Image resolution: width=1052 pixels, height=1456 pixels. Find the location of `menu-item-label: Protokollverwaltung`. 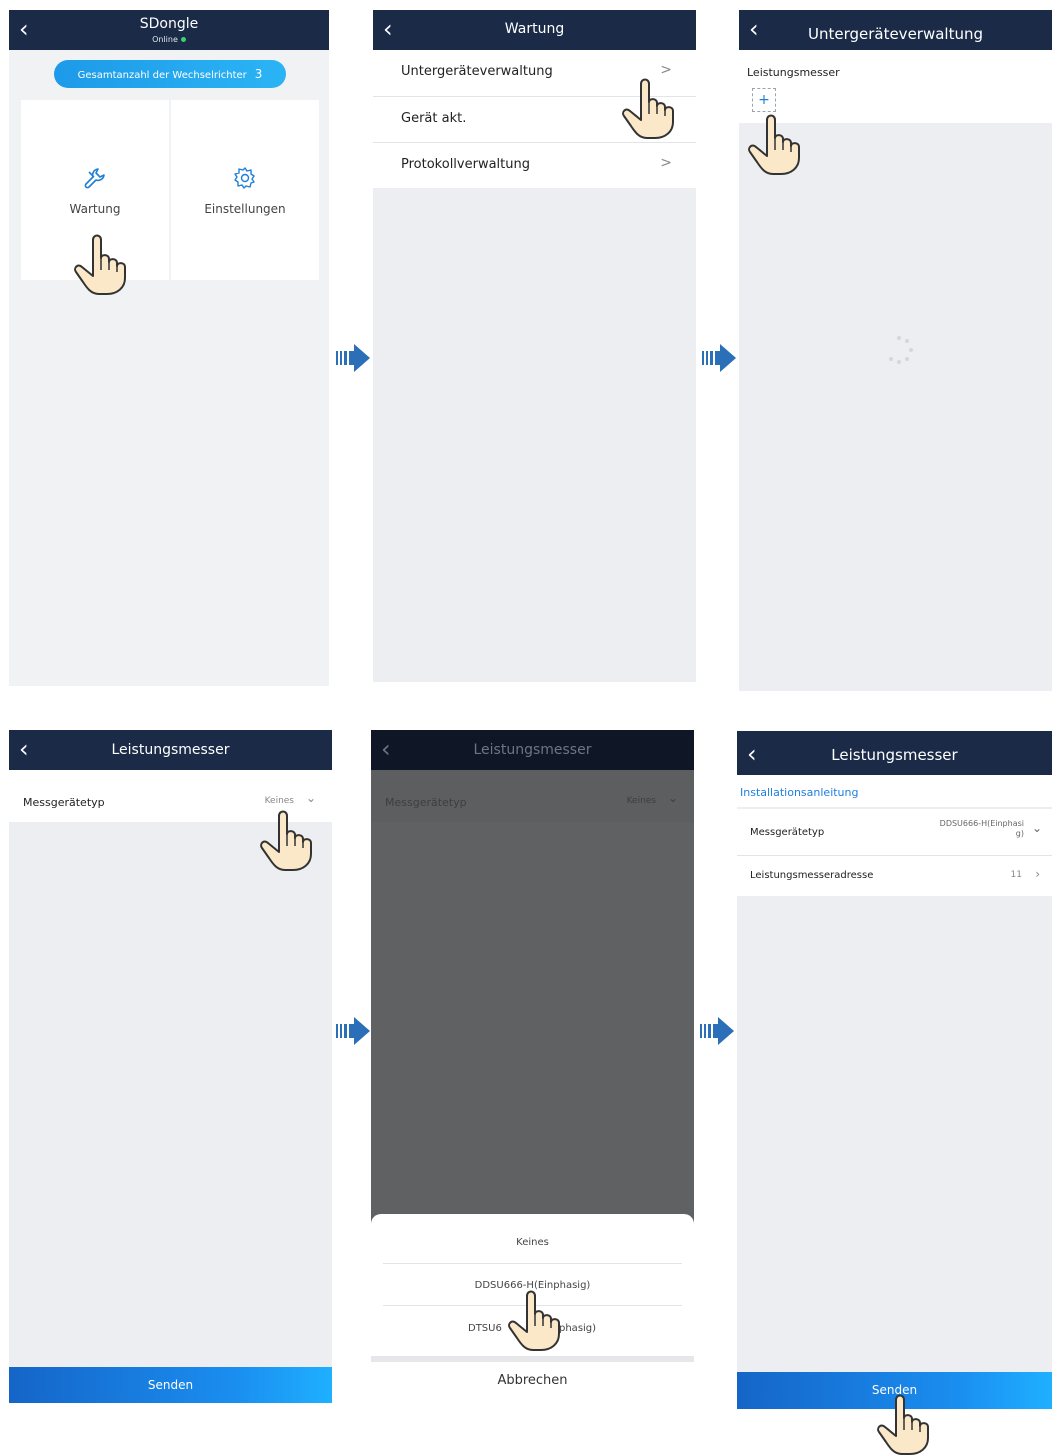

menu-item-label: Protokollverwaltung is located at coordinates (465, 164).